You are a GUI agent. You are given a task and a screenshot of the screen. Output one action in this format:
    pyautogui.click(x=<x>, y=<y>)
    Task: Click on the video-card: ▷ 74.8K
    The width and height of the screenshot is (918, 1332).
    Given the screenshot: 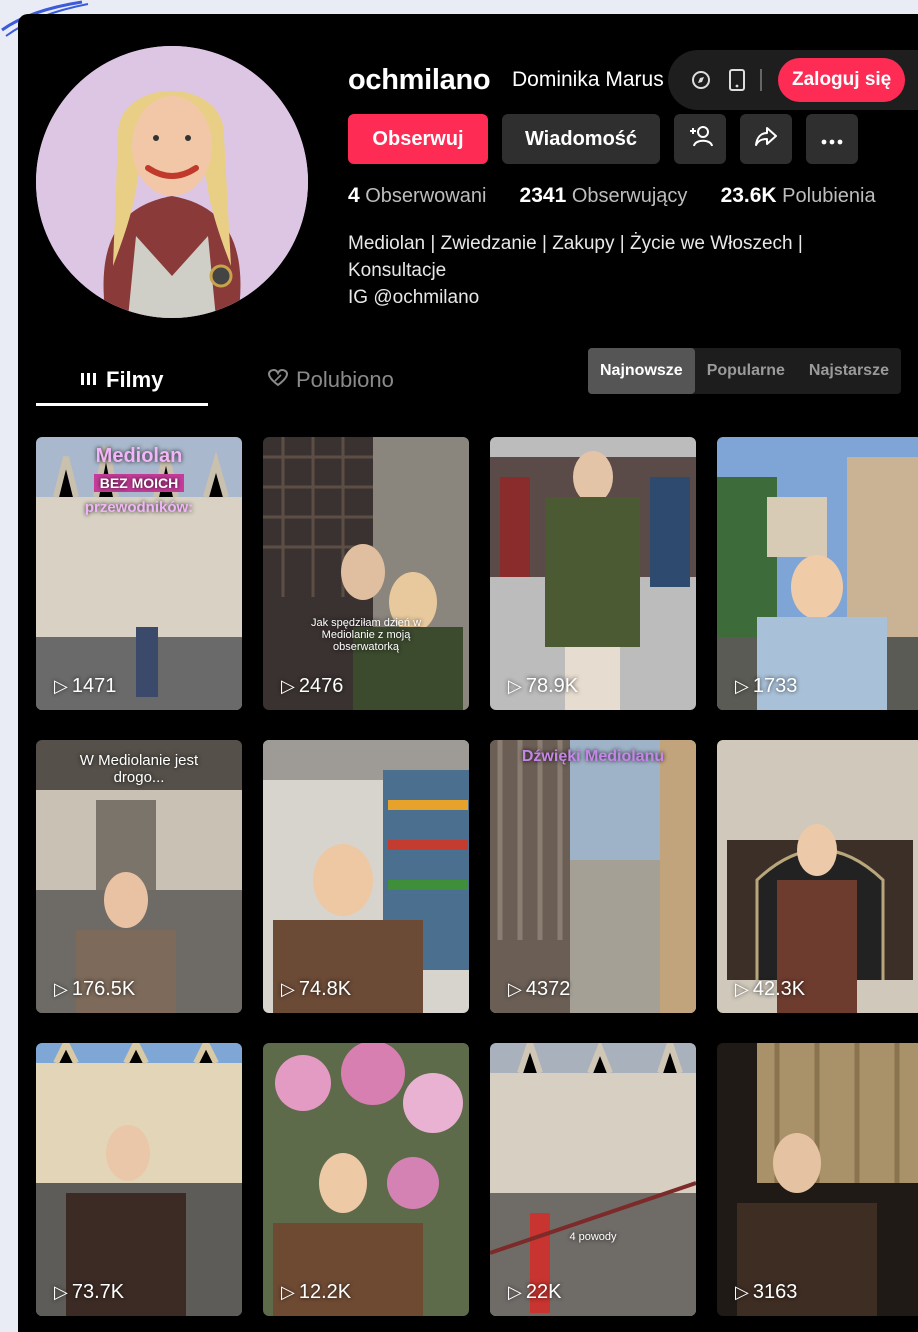 What is the action you would take?
    pyautogui.click(x=366, y=876)
    